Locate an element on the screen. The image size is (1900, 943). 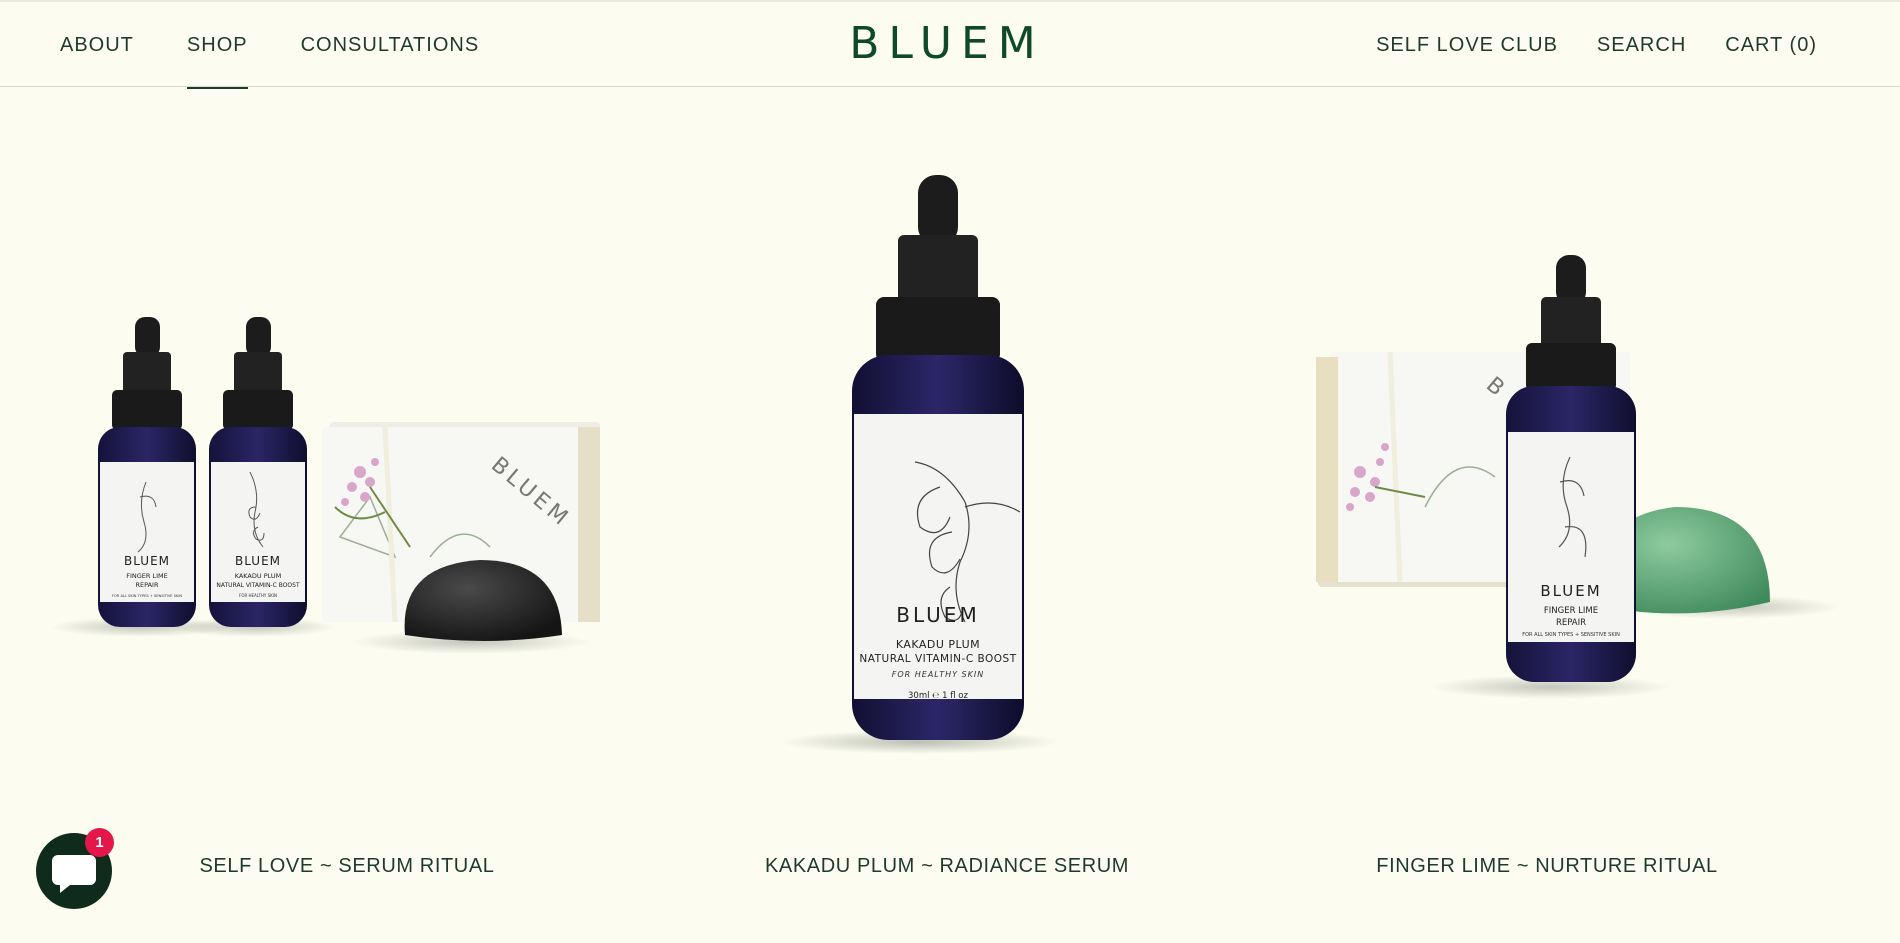
chat-notification-badge: 1 is located at coordinates (99, 842).